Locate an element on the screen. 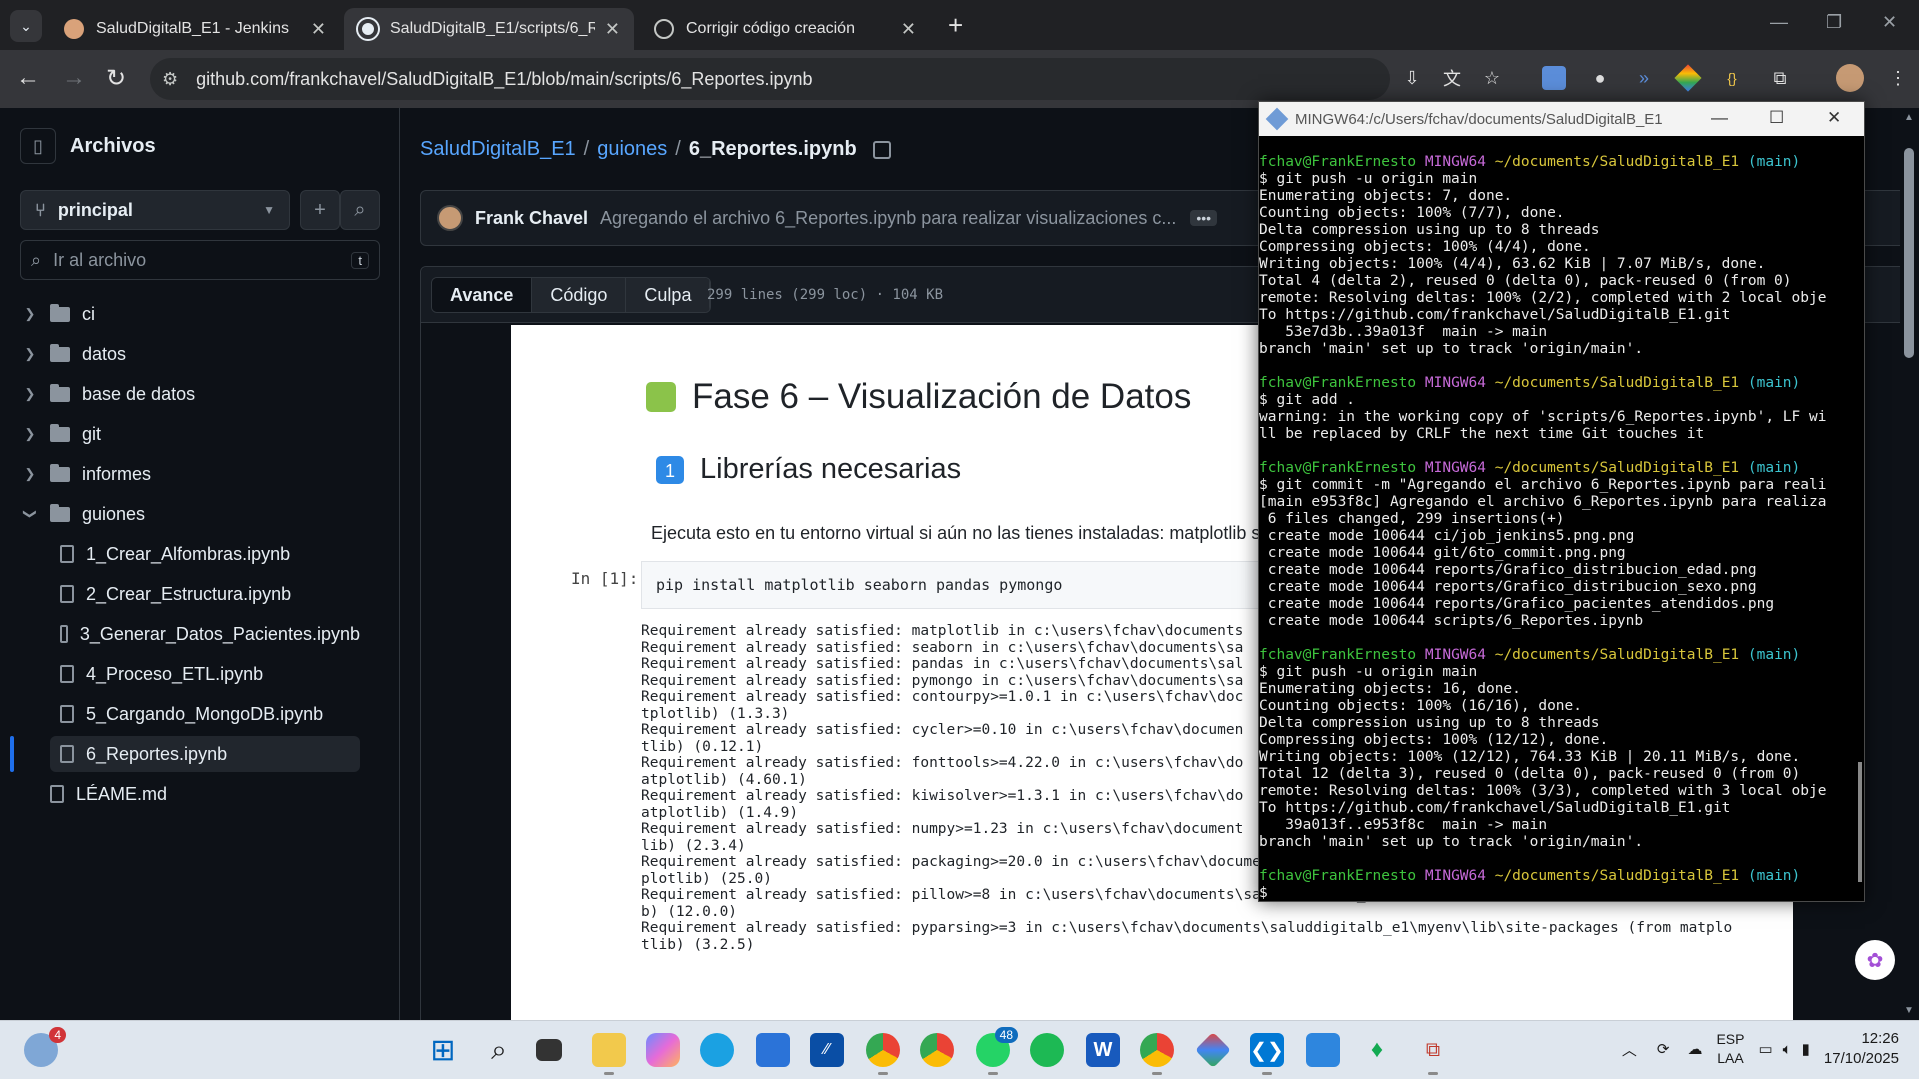 The width and height of the screenshot is (1919, 1079). extensions-puzzle-icon: ⧉ is located at coordinates (1780, 78).